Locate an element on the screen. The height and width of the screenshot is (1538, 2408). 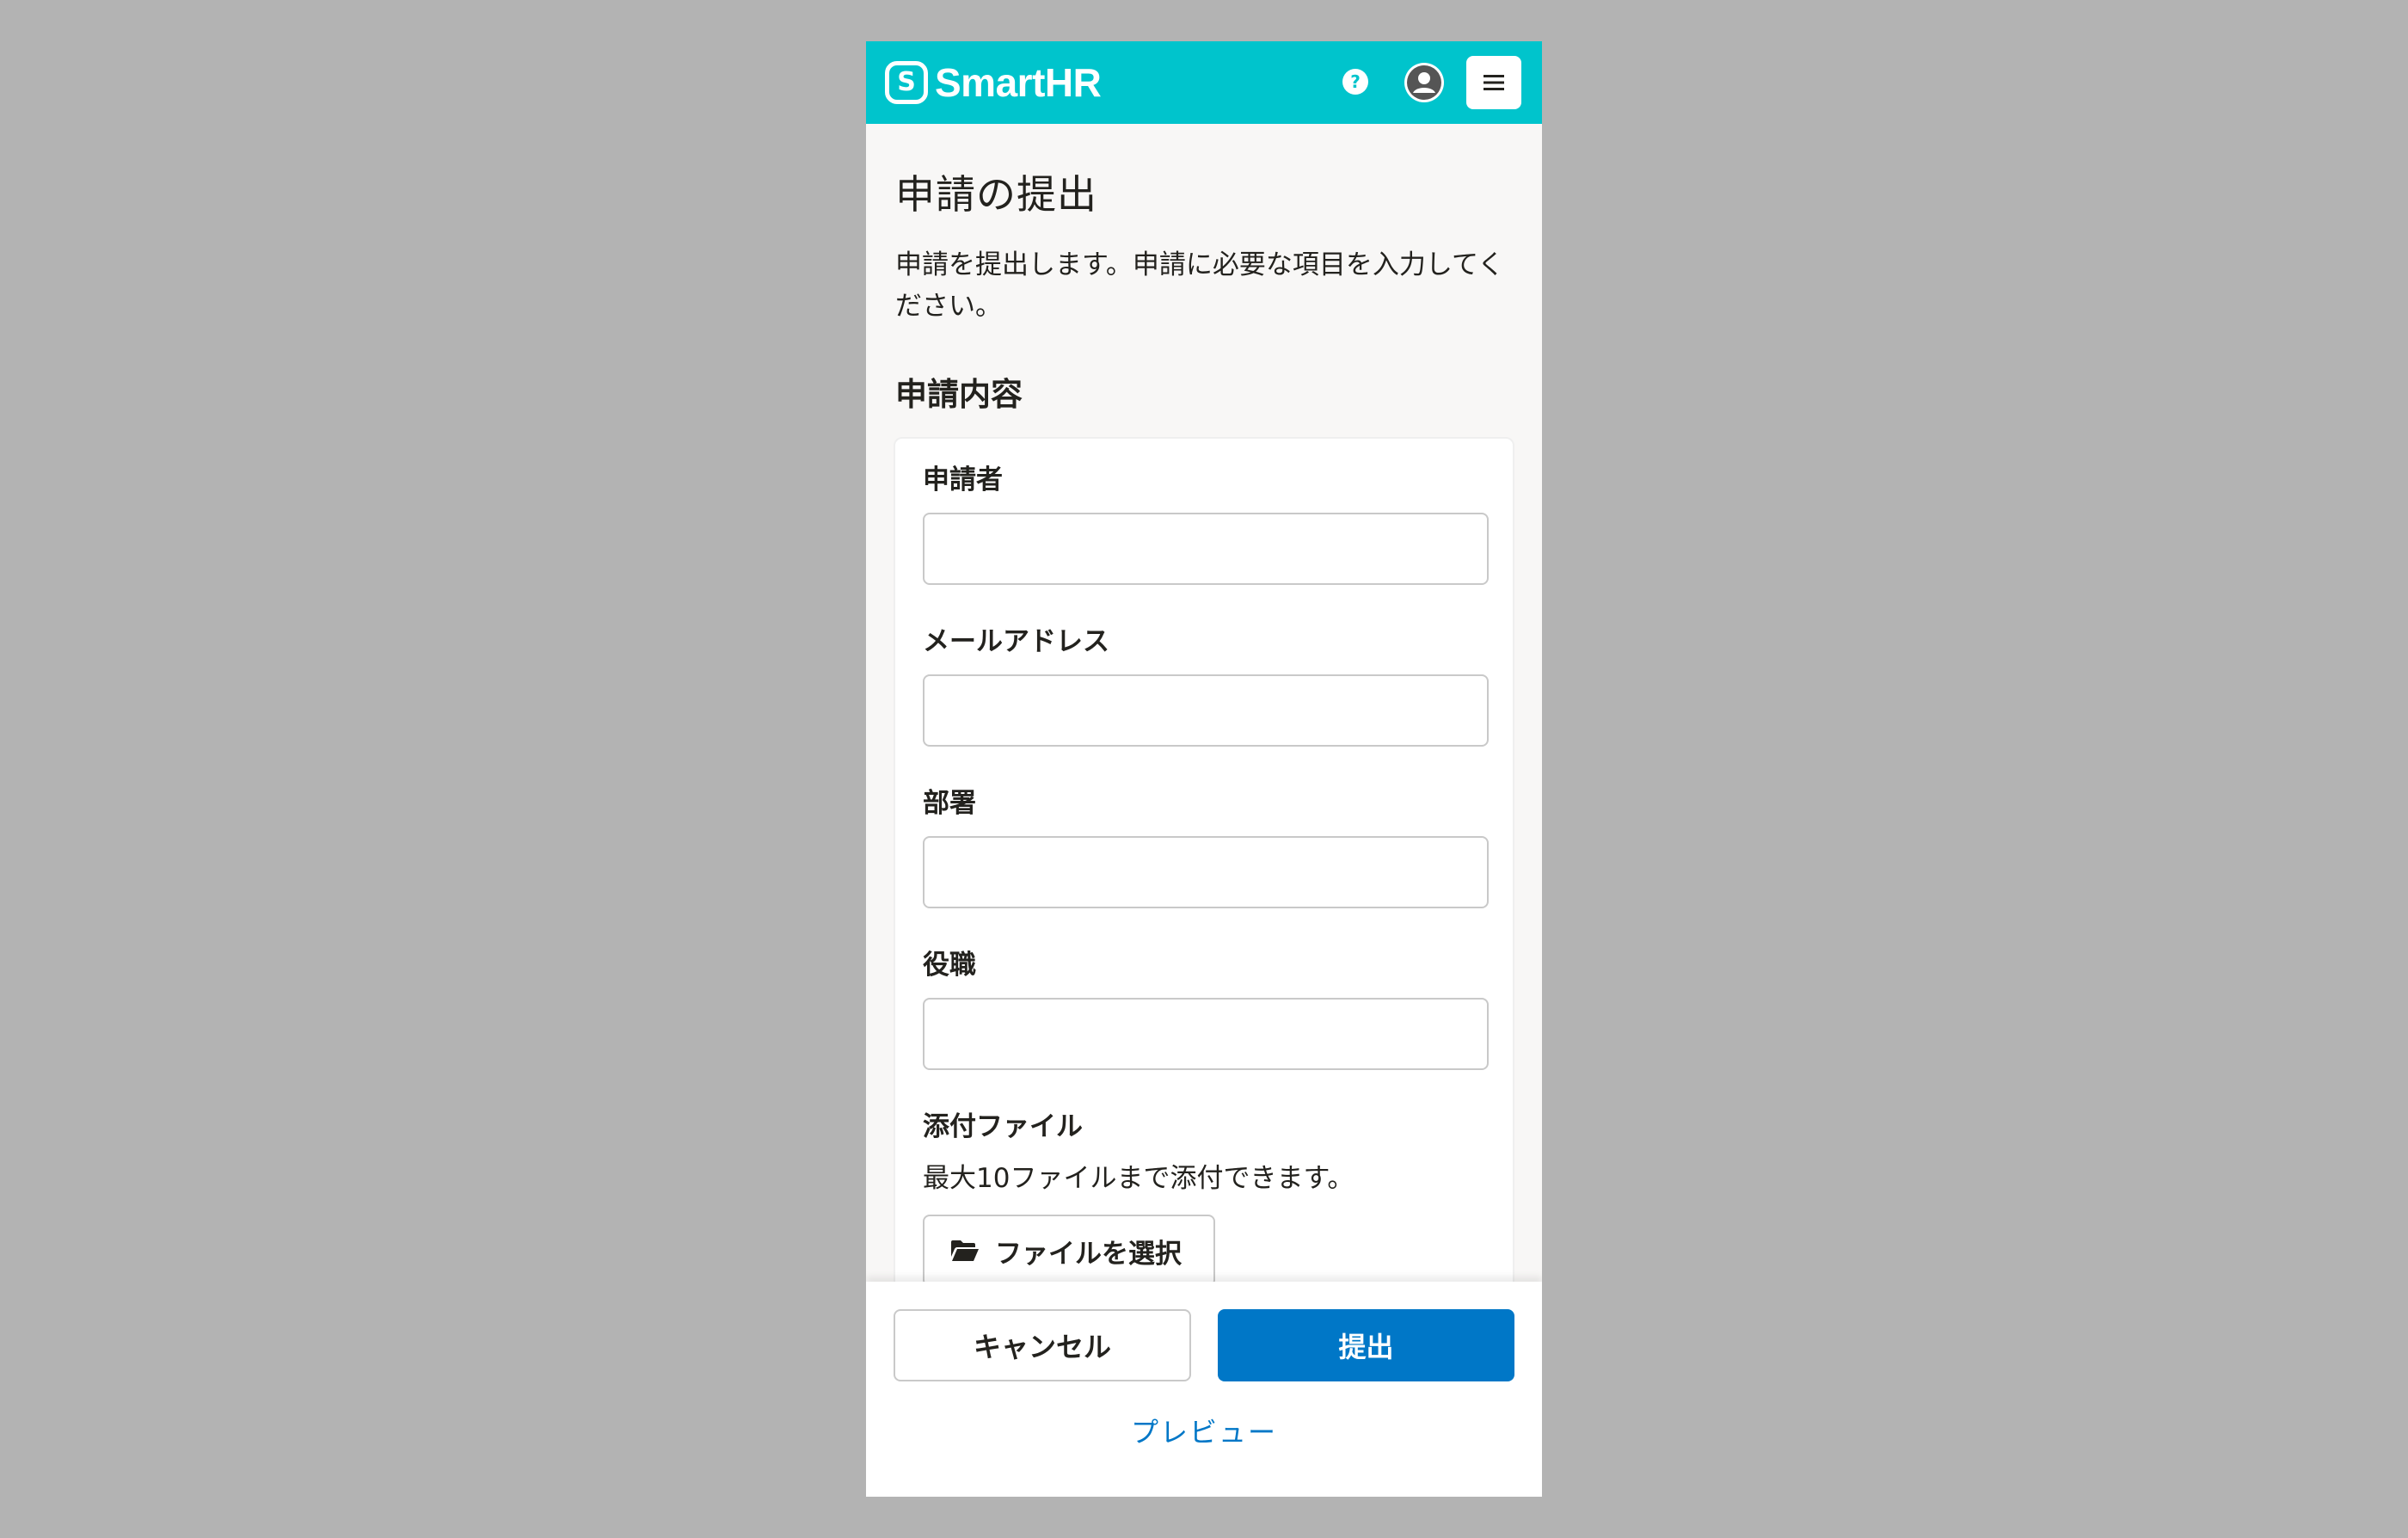
page-description: 申請を提出します。申請に必要な項目を入力してください。 is located at coordinates (1200, 285).